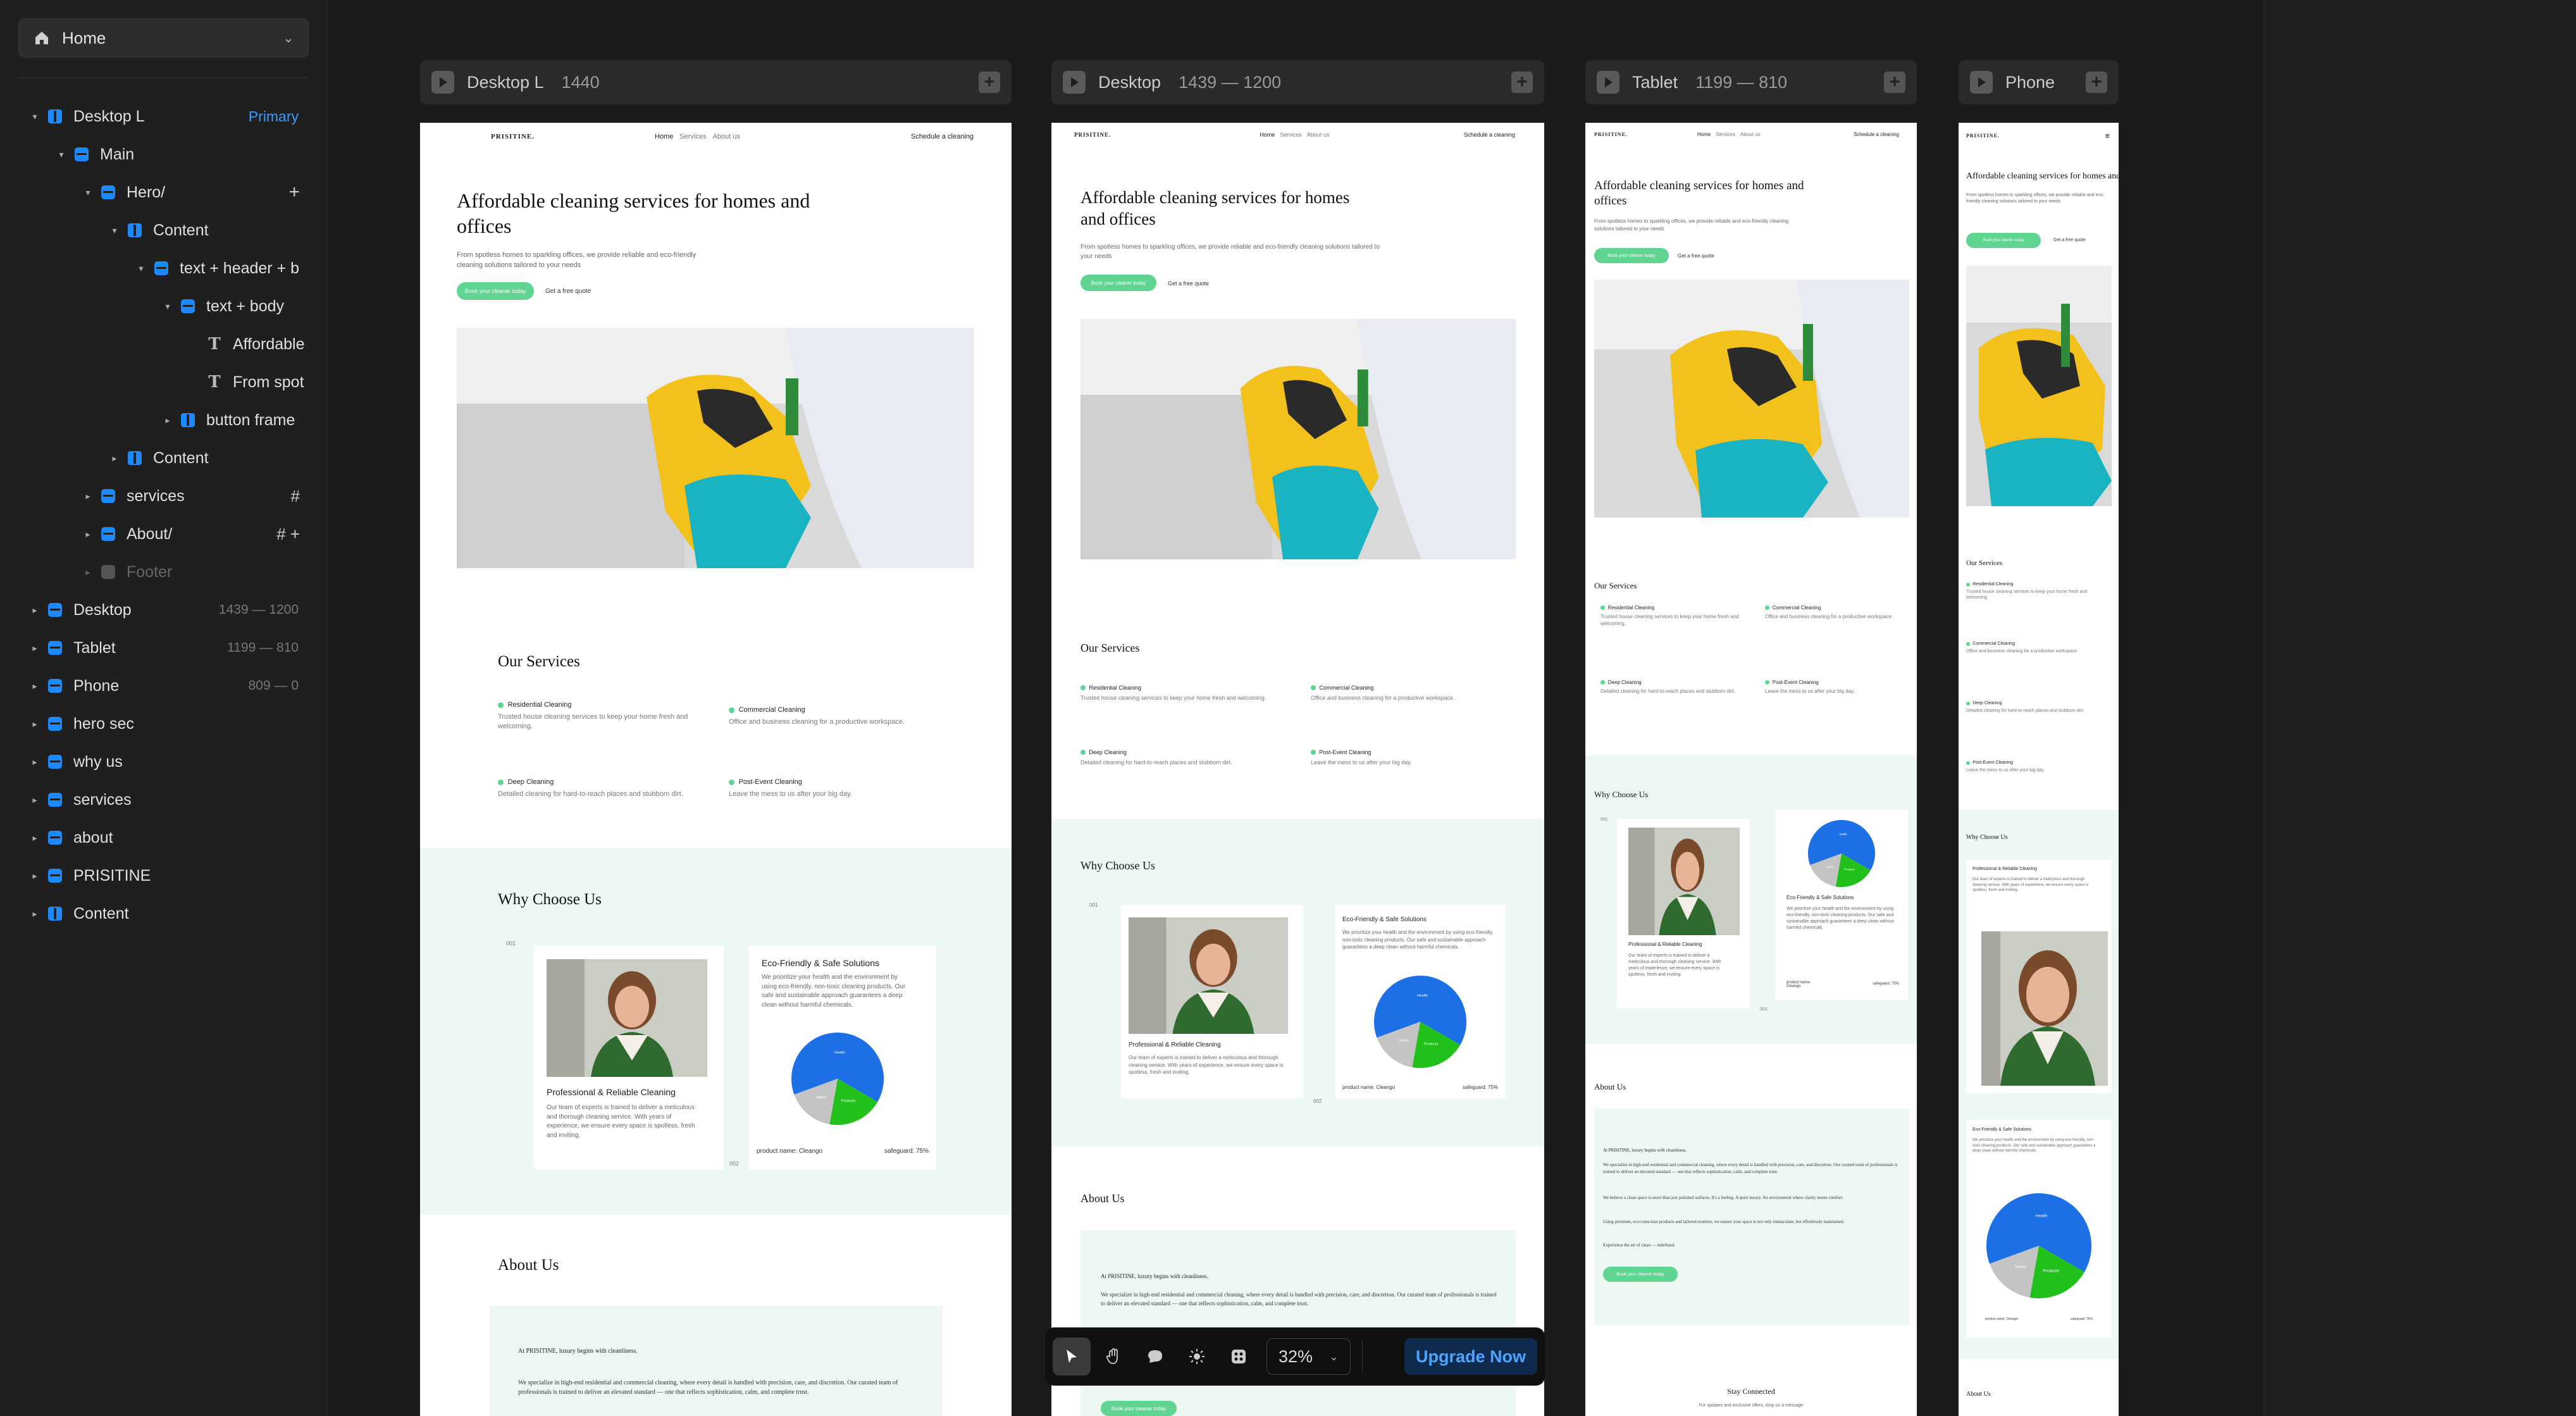 The image size is (2576, 1416). I want to click on page-selector: Home ⌄, so click(164, 38).